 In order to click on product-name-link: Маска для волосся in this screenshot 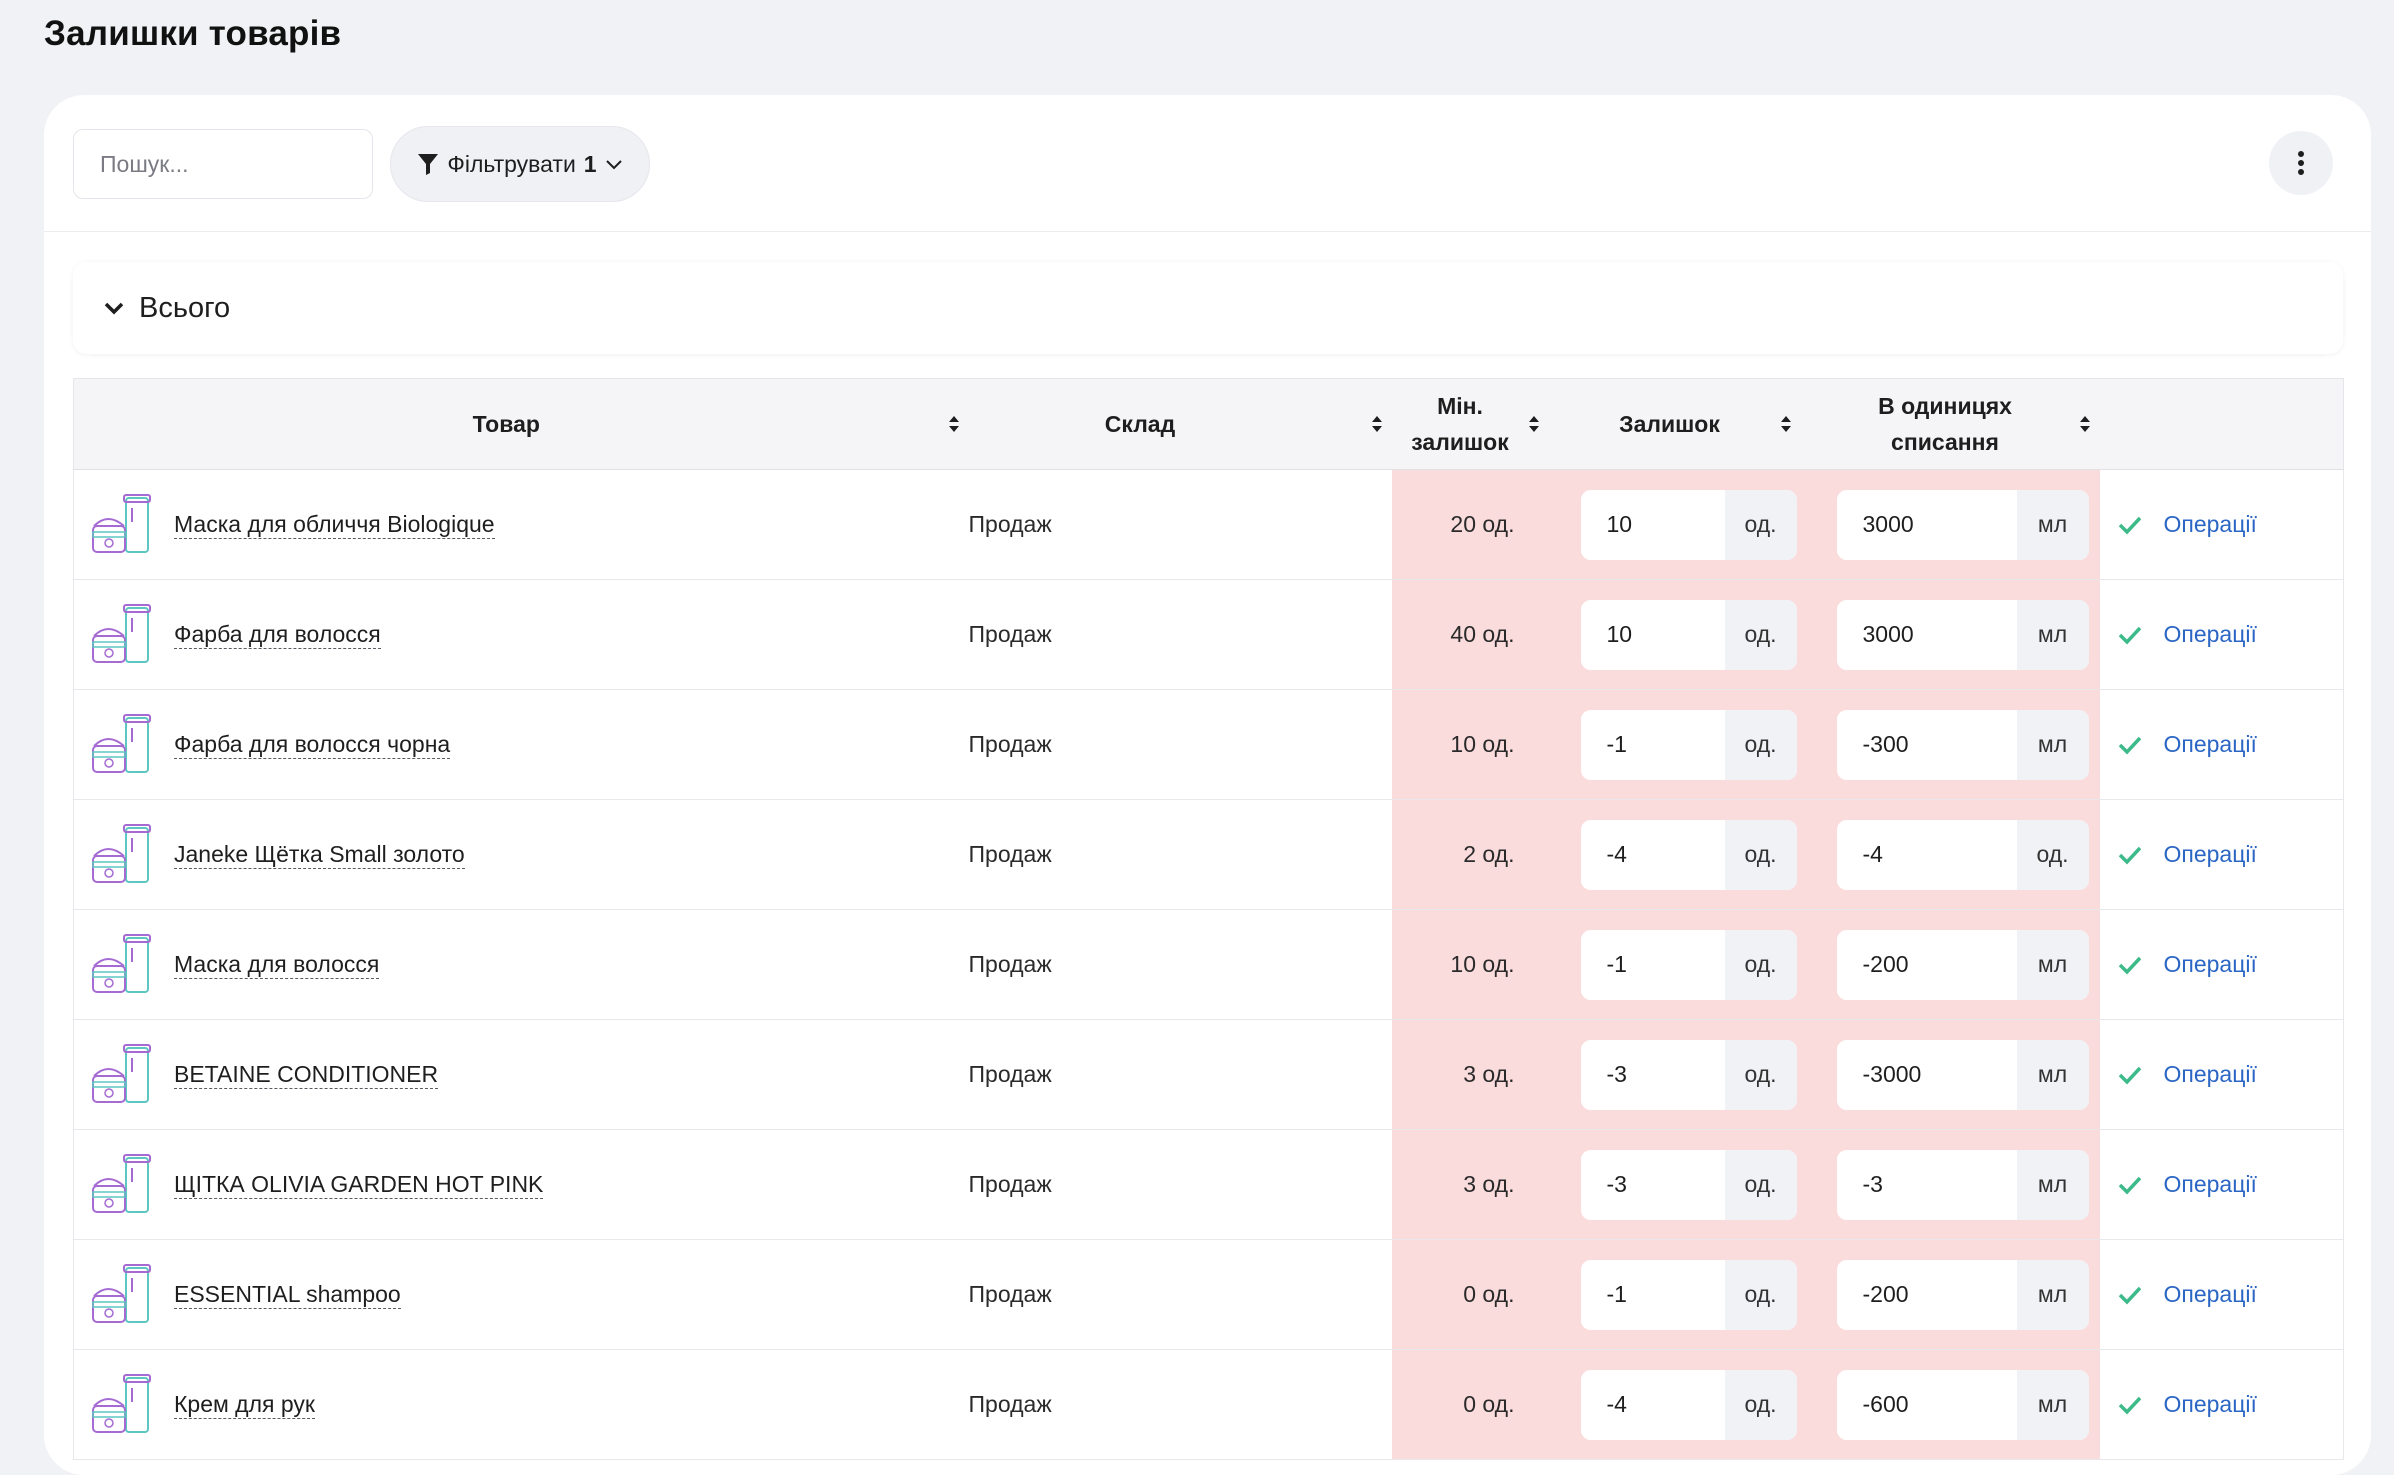, I will do `click(277, 964)`.